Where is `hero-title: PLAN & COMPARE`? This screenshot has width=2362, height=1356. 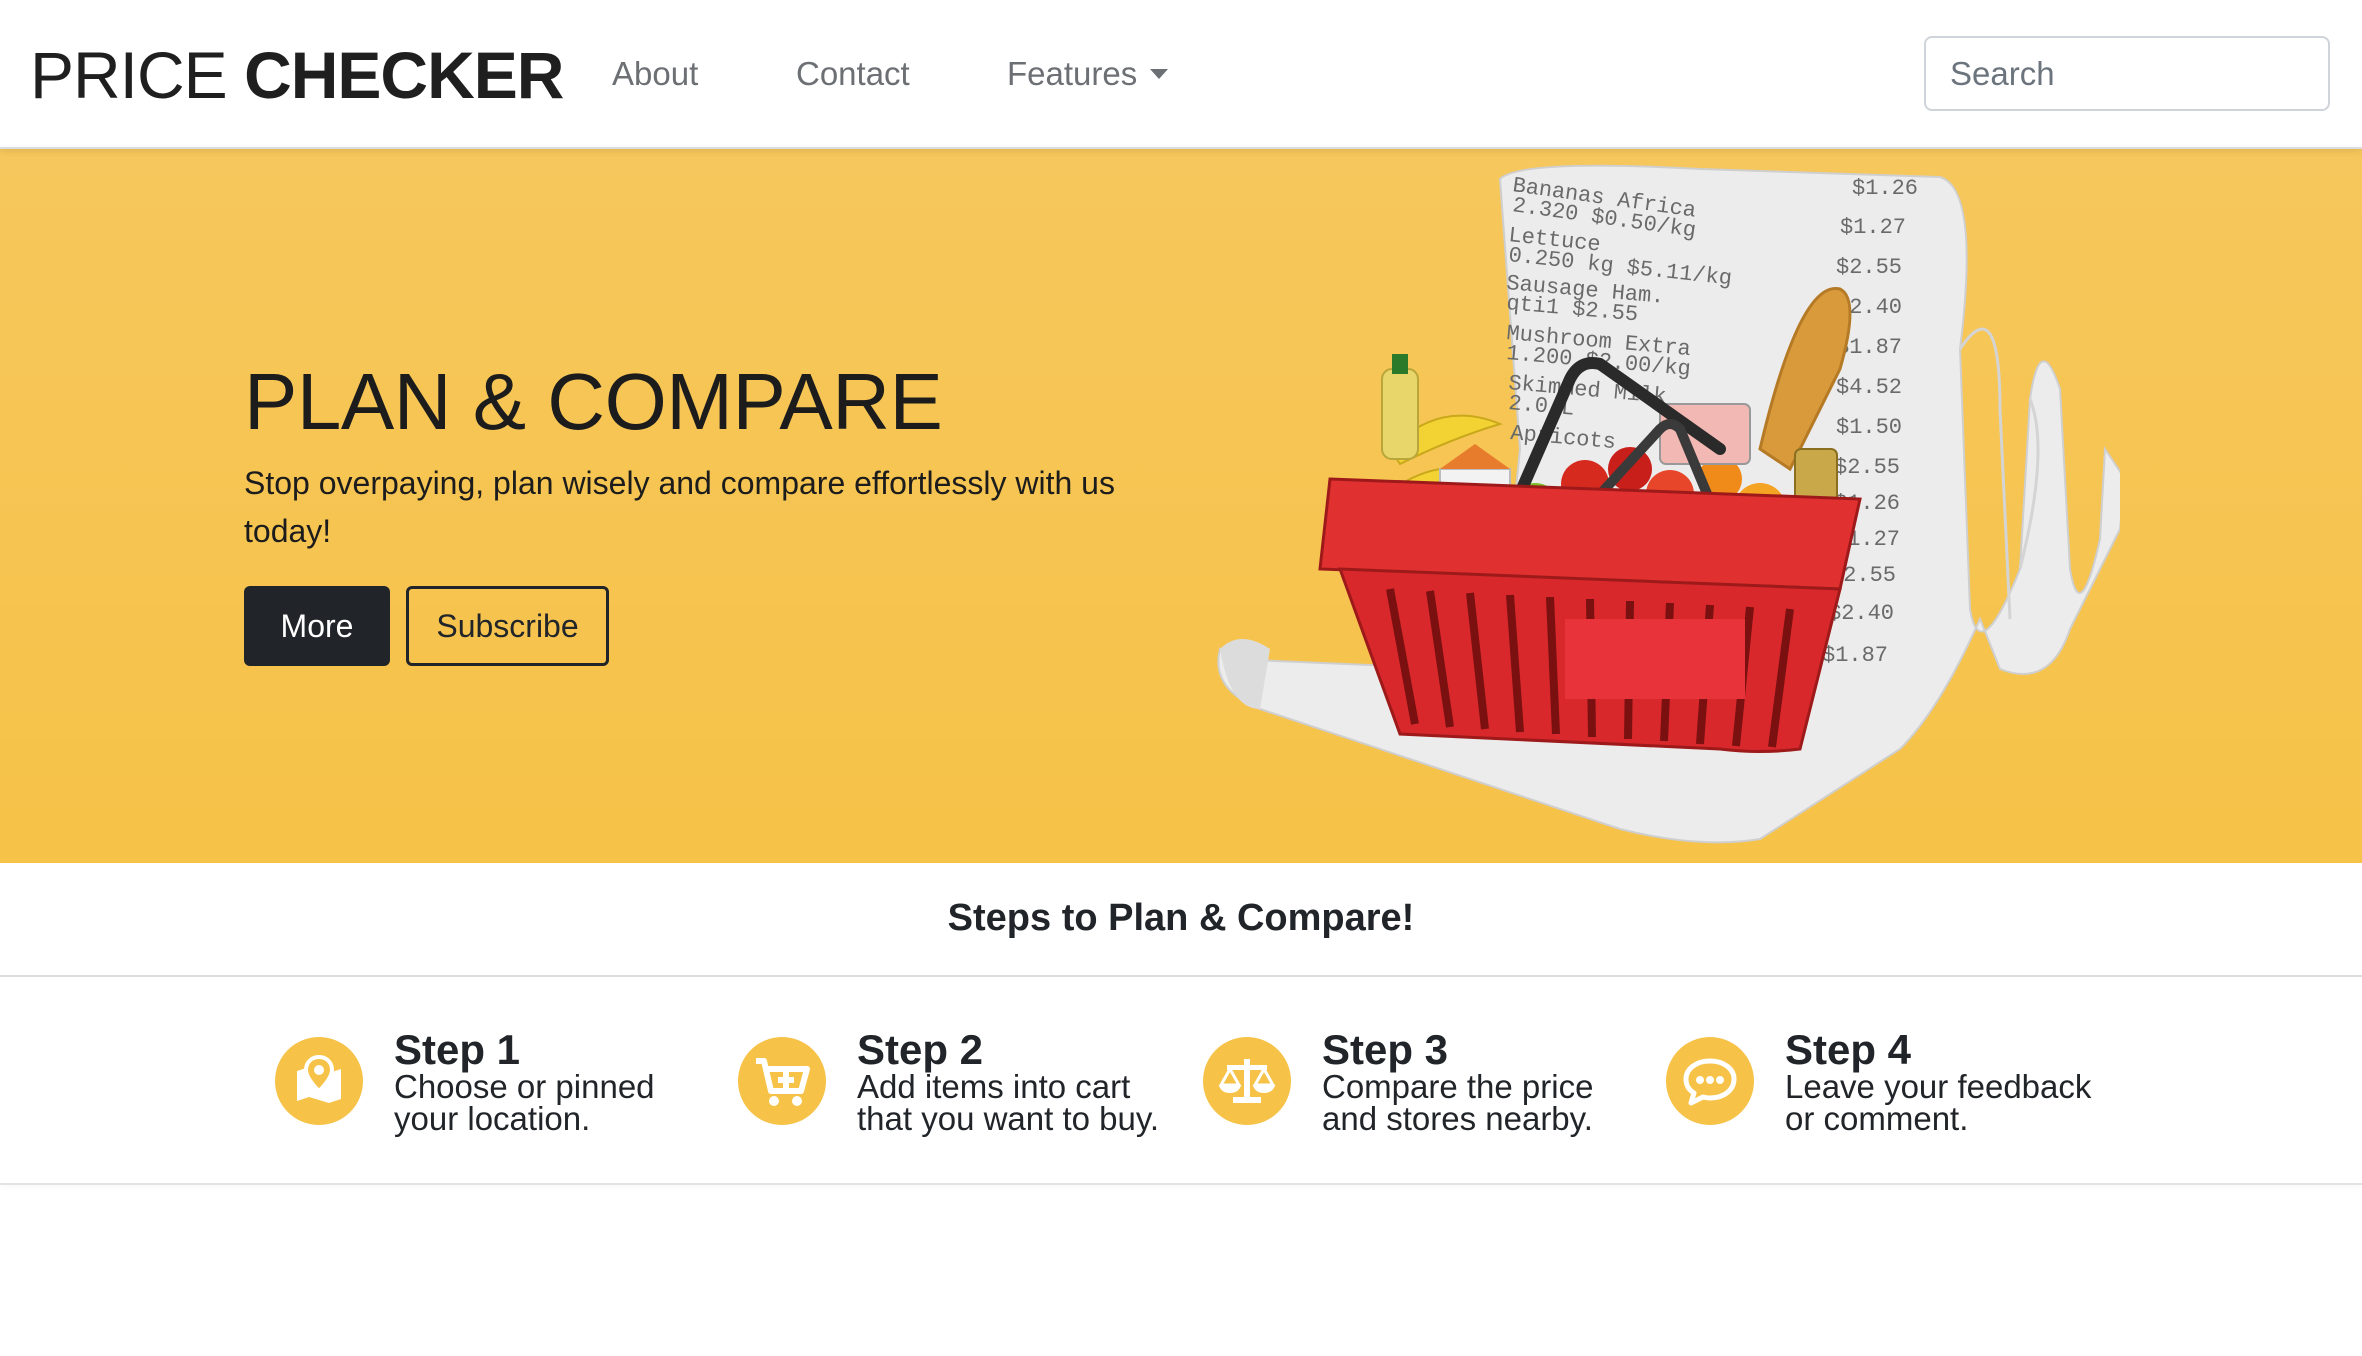 hero-title: PLAN & COMPARE is located at coordinates (593, 401).